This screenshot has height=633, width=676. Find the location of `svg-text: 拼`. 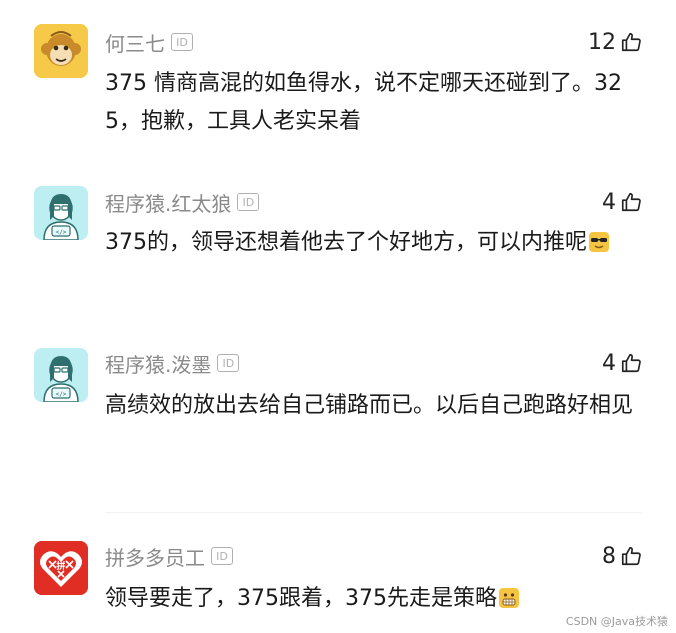

svg-text: 拼 is located at coordinates (60, 566).